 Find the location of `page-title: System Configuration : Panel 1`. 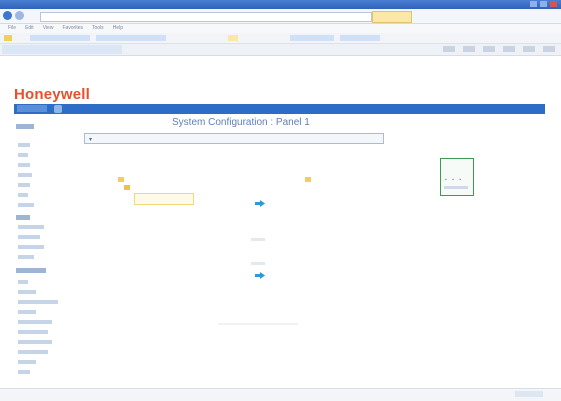

page-title: System Configuration : Panel 1 is located at coordinates (241, 122).